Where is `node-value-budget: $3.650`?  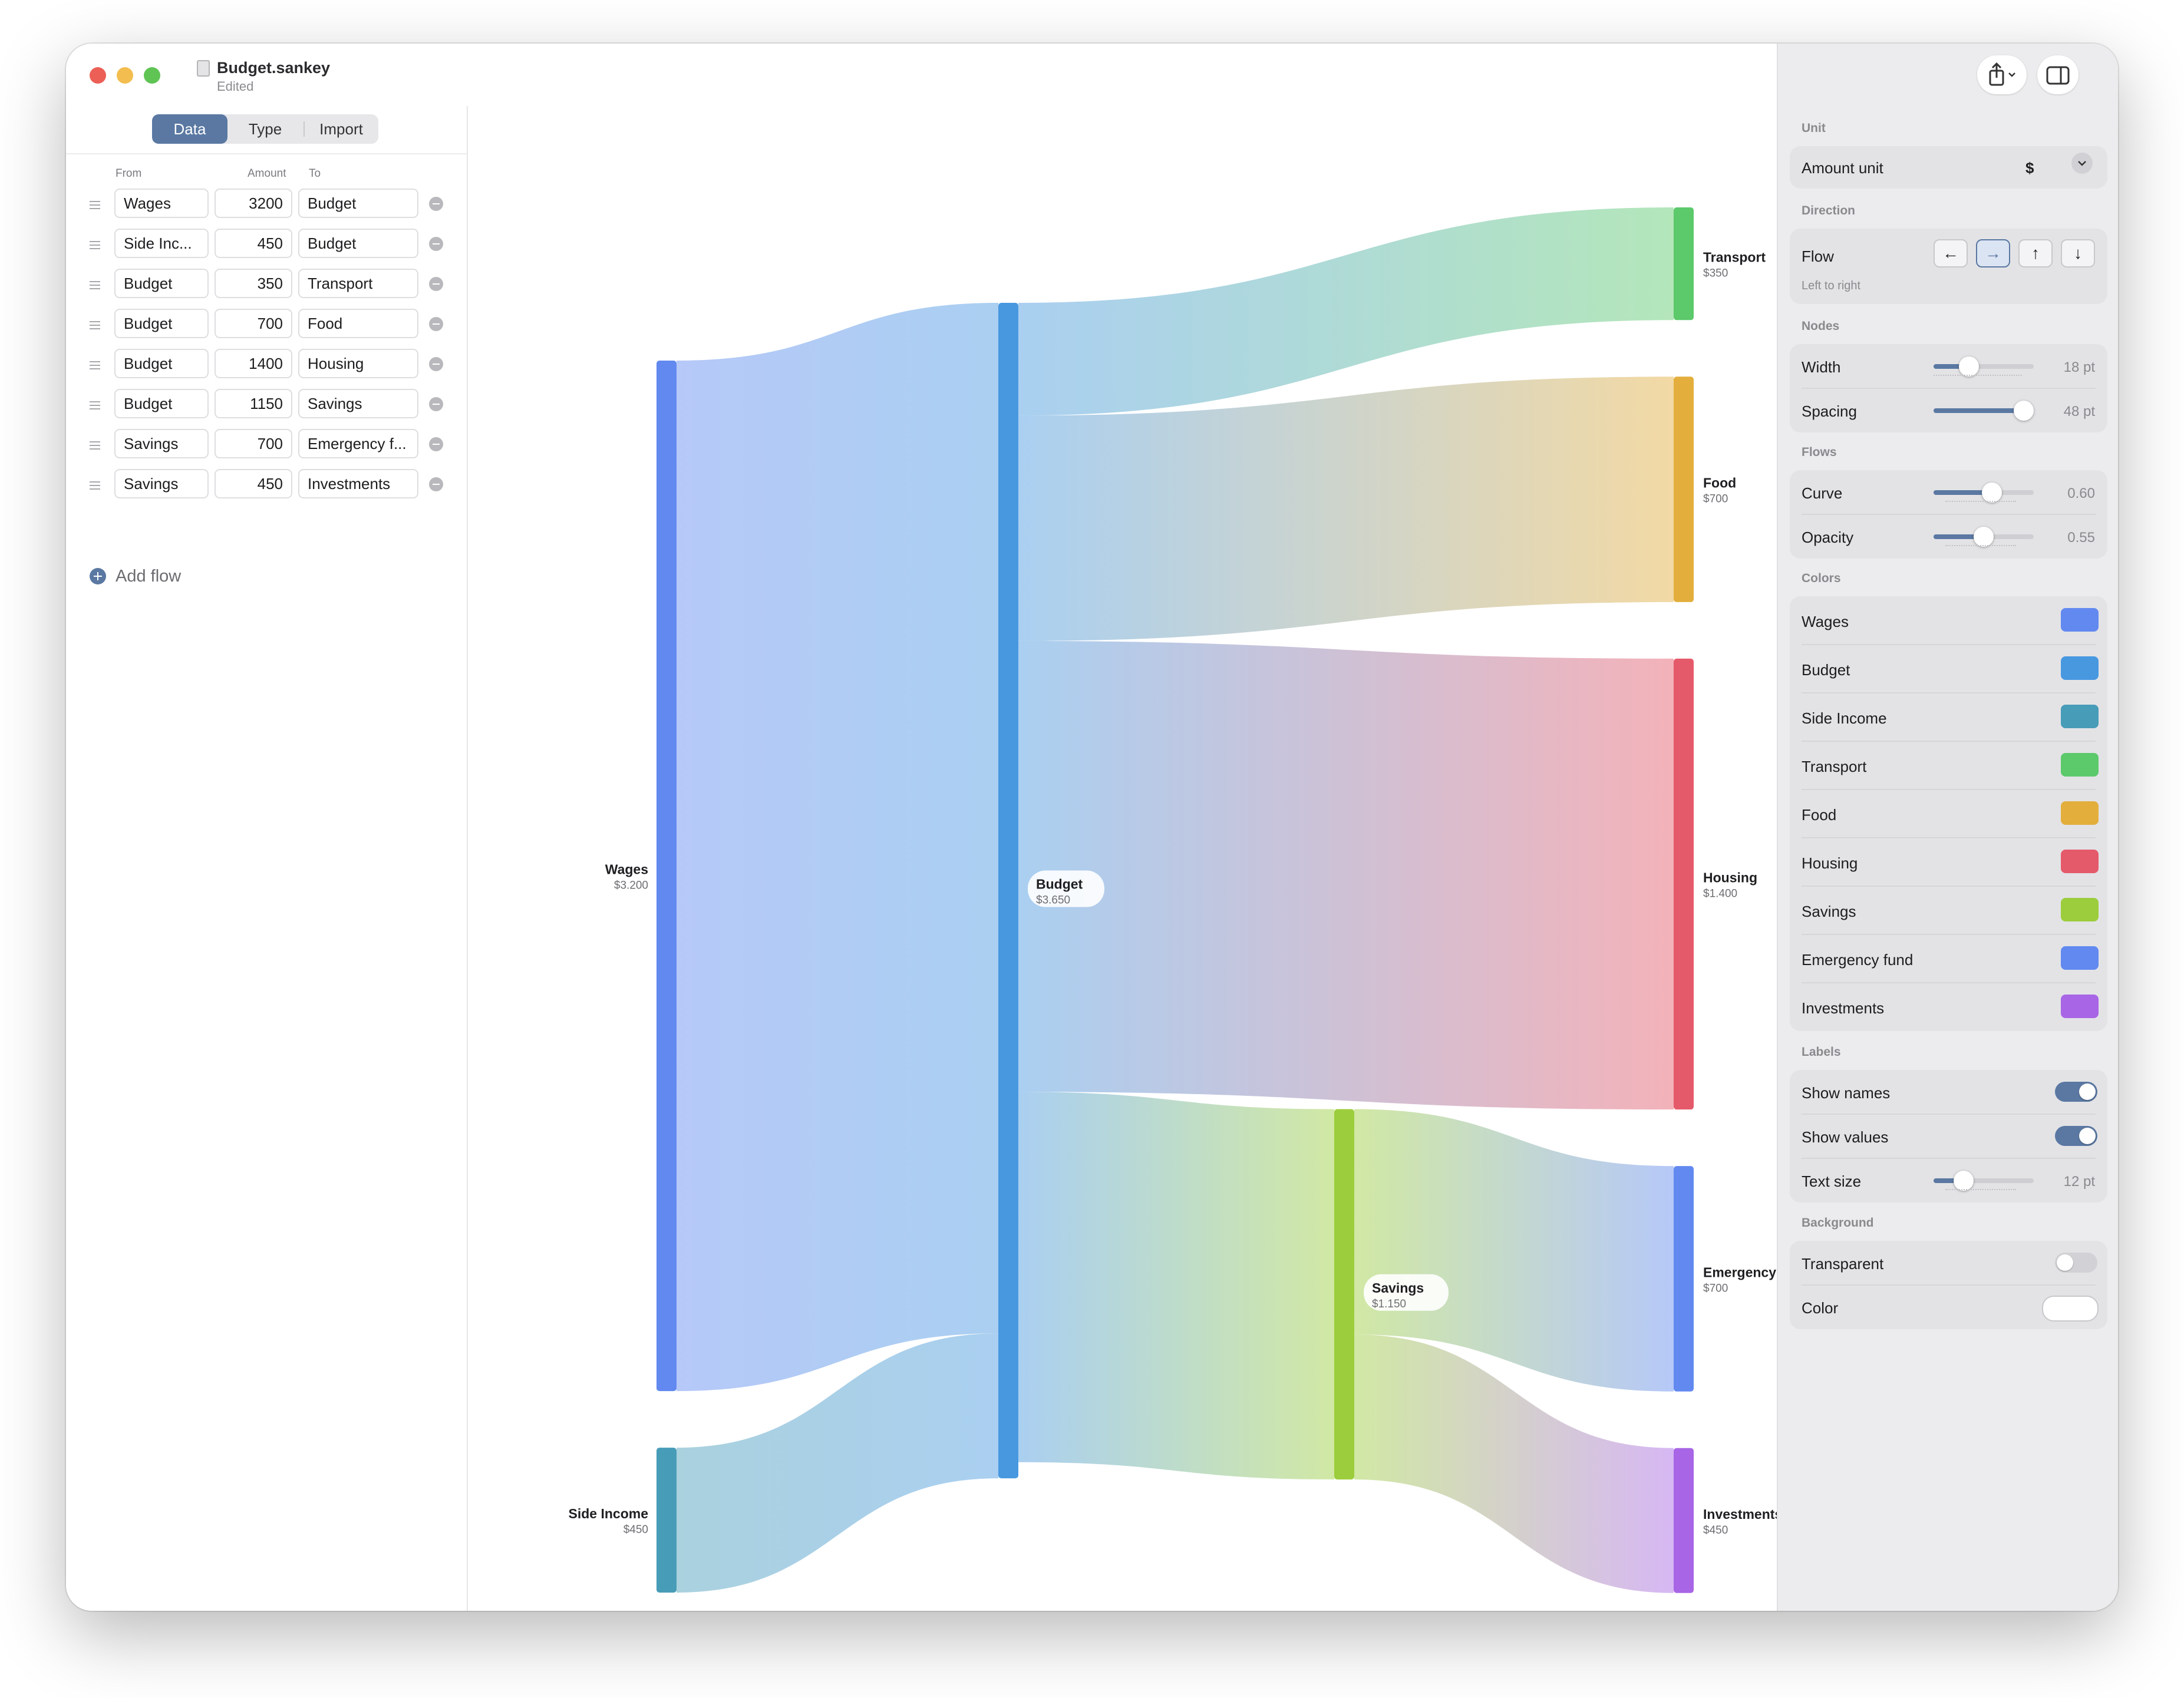 node-value-budget: $3.650 is located at coordinates (1053, 900).